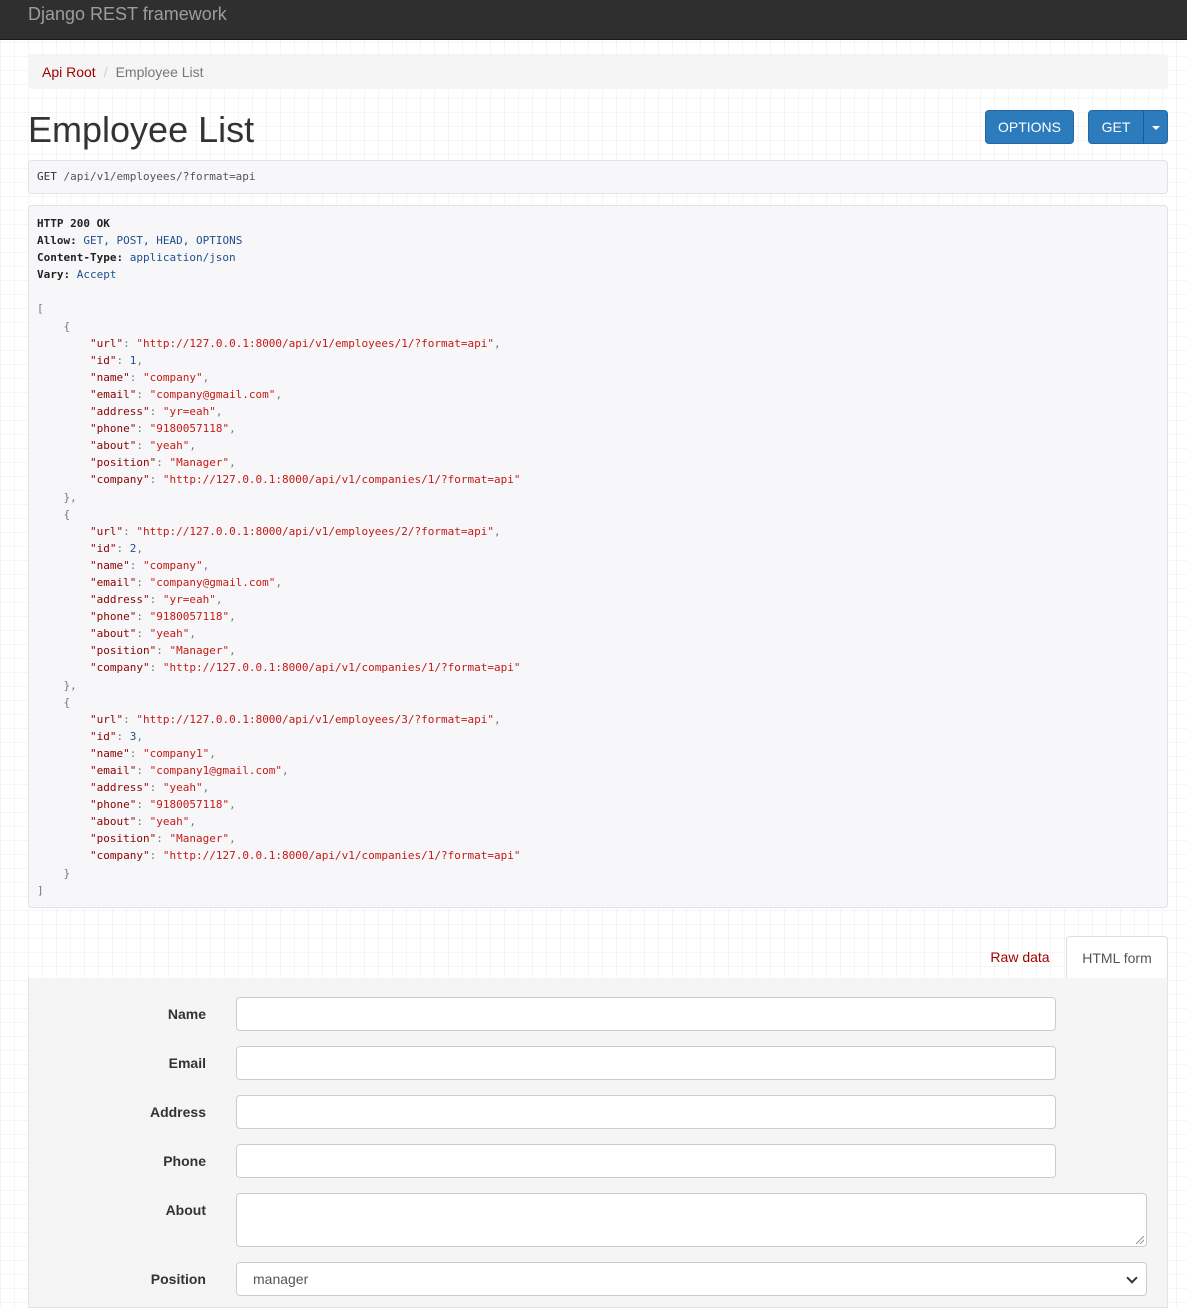  I want to click on json-bracket: ], so click(40, 890).